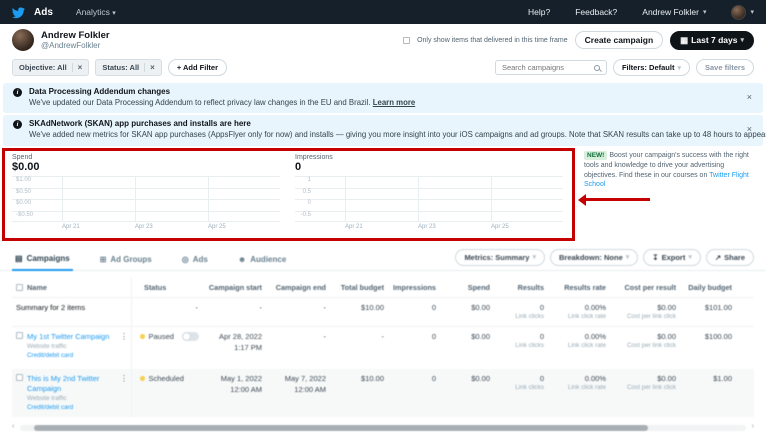 The image size is (766, 441). I want to click on tab-audience: ☻ Audience, so click(262, 262).